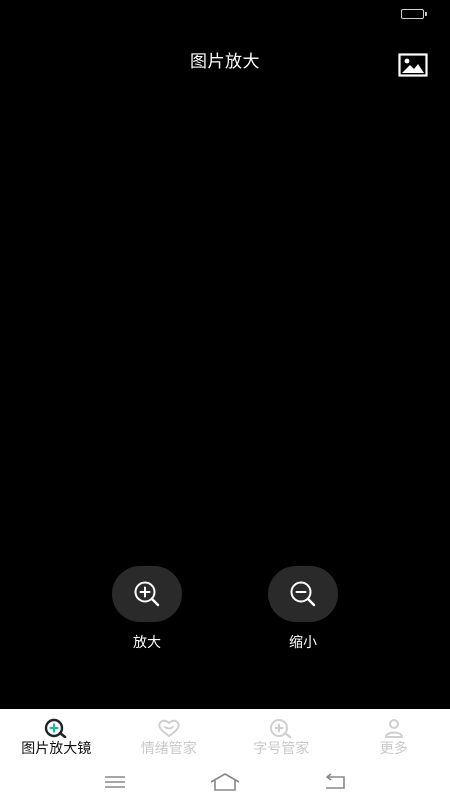 This screenshot has width=450, height=800. Describe the element at coordinates (281, 749) in the screenshot. I see `tab-label: 字号管家` at that location.